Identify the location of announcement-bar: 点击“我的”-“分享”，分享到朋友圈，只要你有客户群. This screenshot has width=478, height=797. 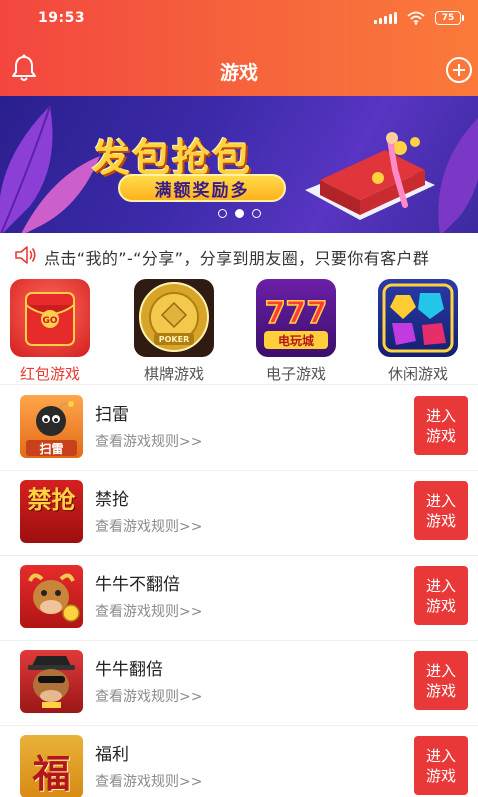
(239, 255).